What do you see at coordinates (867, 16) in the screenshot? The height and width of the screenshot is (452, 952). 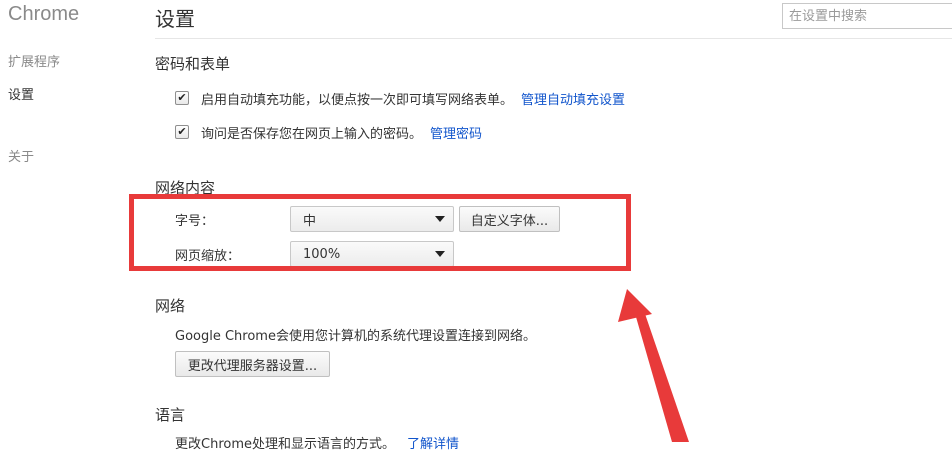 I see `search-input` at bounding box center [867, 16].